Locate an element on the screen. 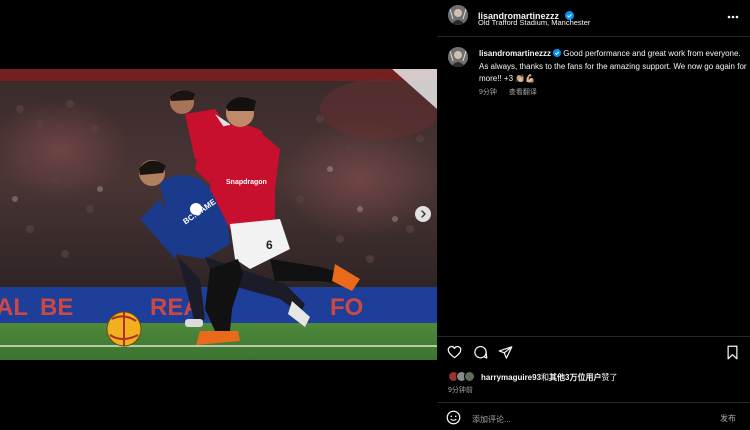 This screenshot has height=430, width=750. header-divider is located at coordinates (593, 36).